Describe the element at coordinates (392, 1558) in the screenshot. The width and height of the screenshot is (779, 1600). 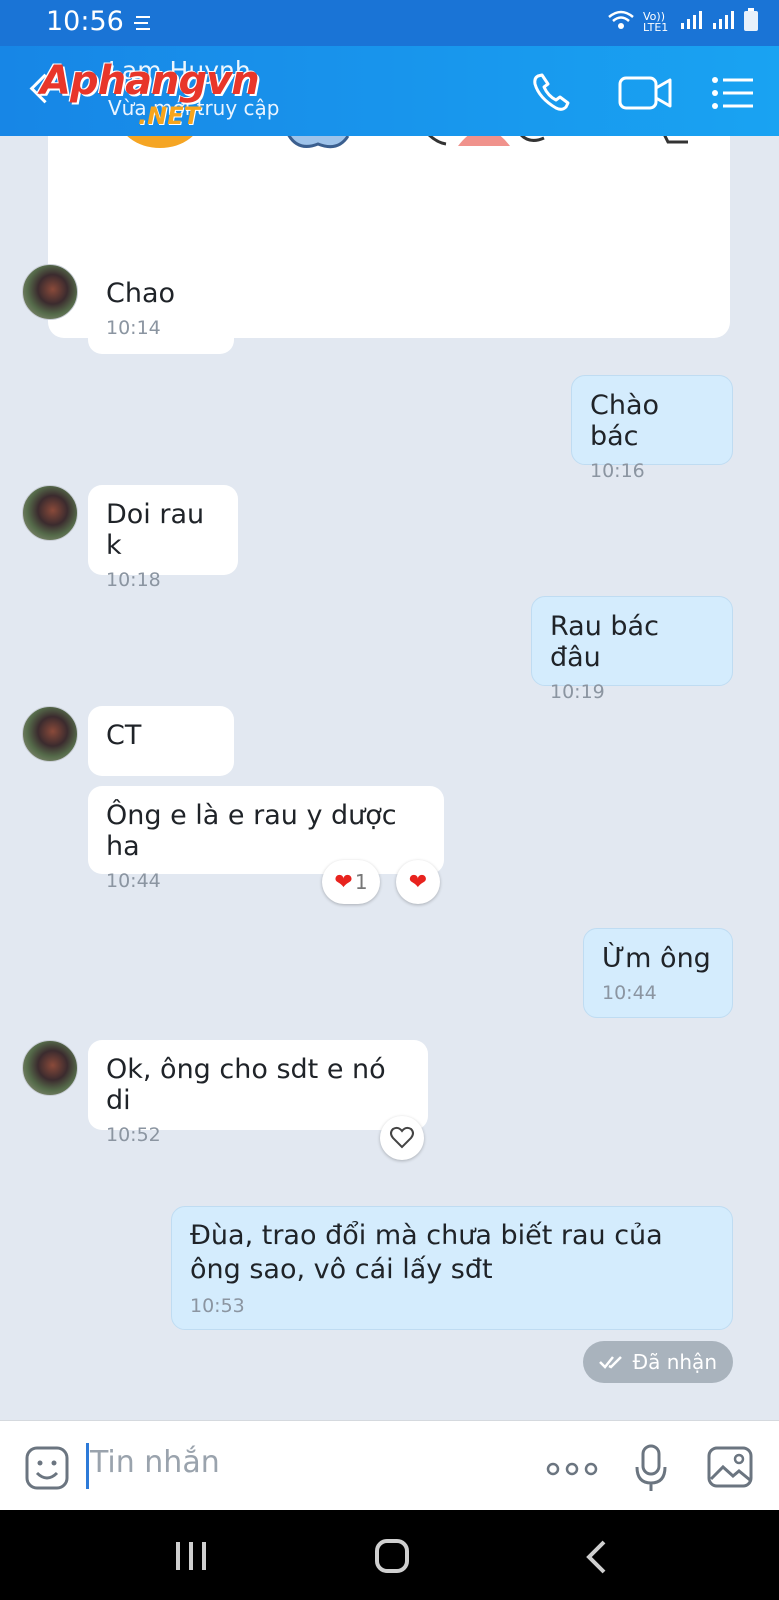
I see `home-button` at that location.